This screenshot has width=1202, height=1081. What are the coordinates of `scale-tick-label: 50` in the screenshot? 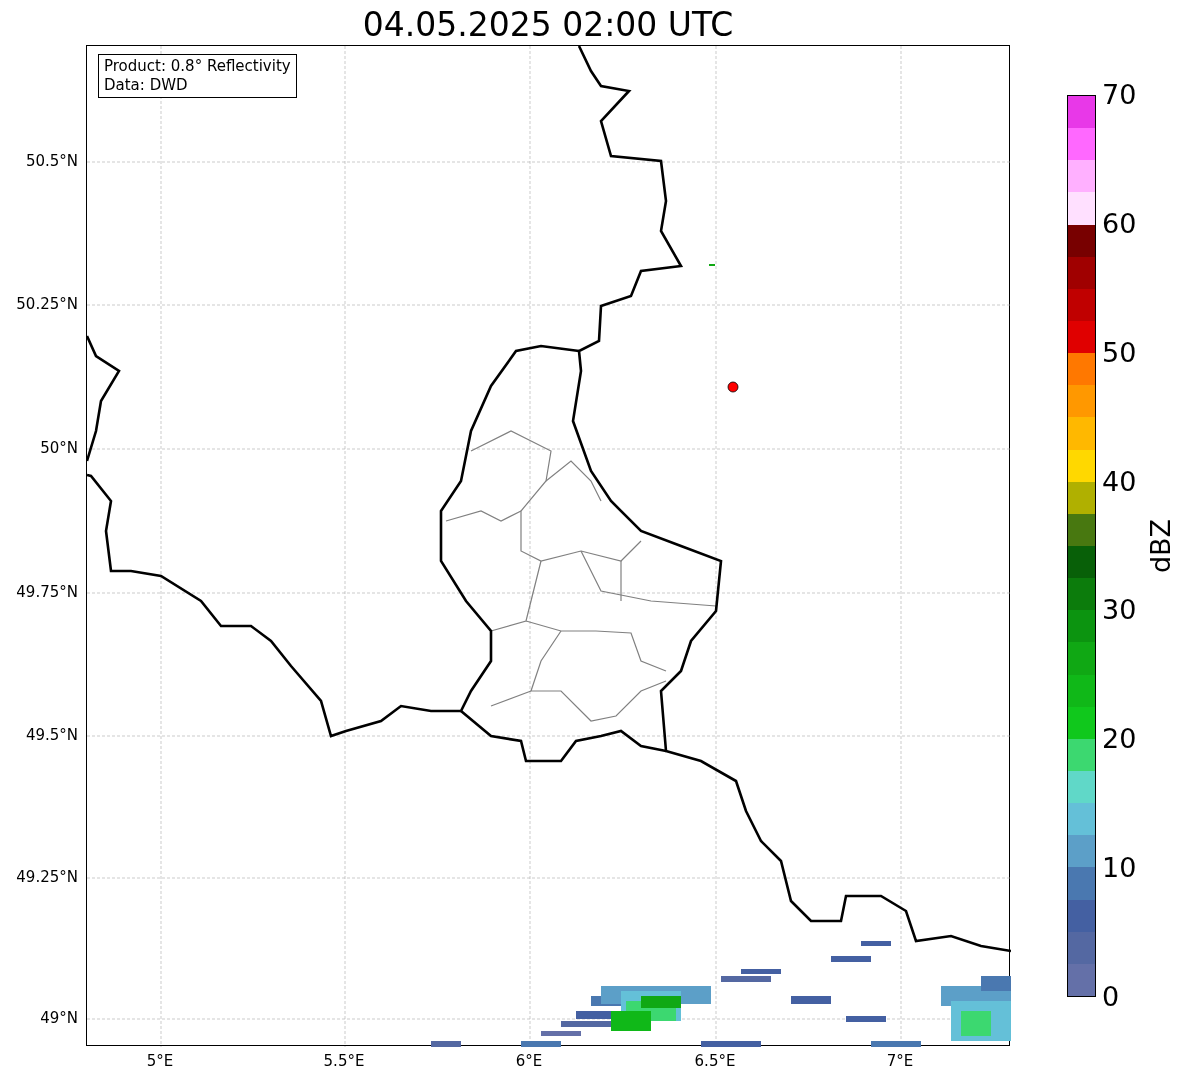 It's located at (1119, 352).